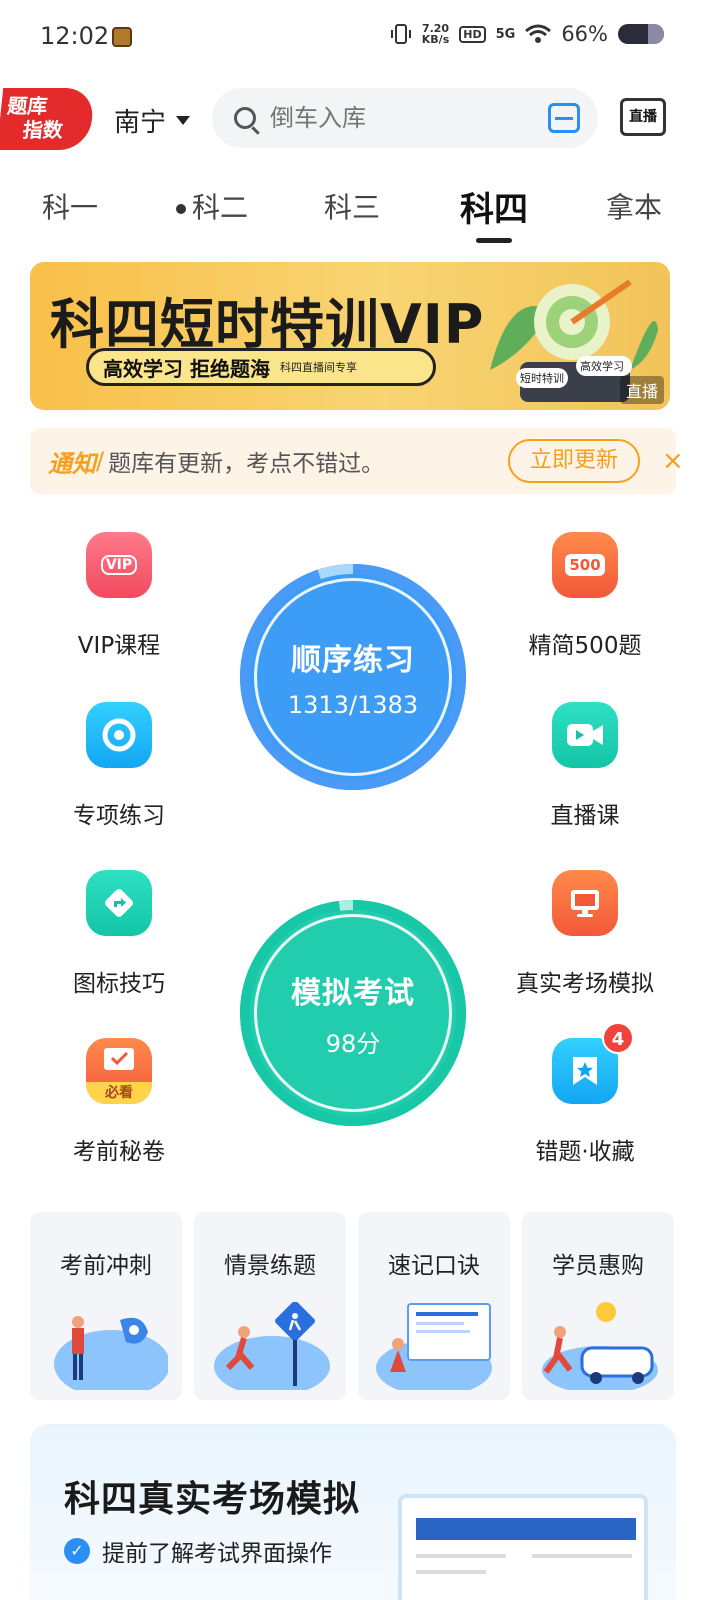 The height and width of the screenshot is (1600, 720). I want to click on notice-bar: 通知 / 题库有更新，考点不错过。 立即更新 ×, so click(357, 461).